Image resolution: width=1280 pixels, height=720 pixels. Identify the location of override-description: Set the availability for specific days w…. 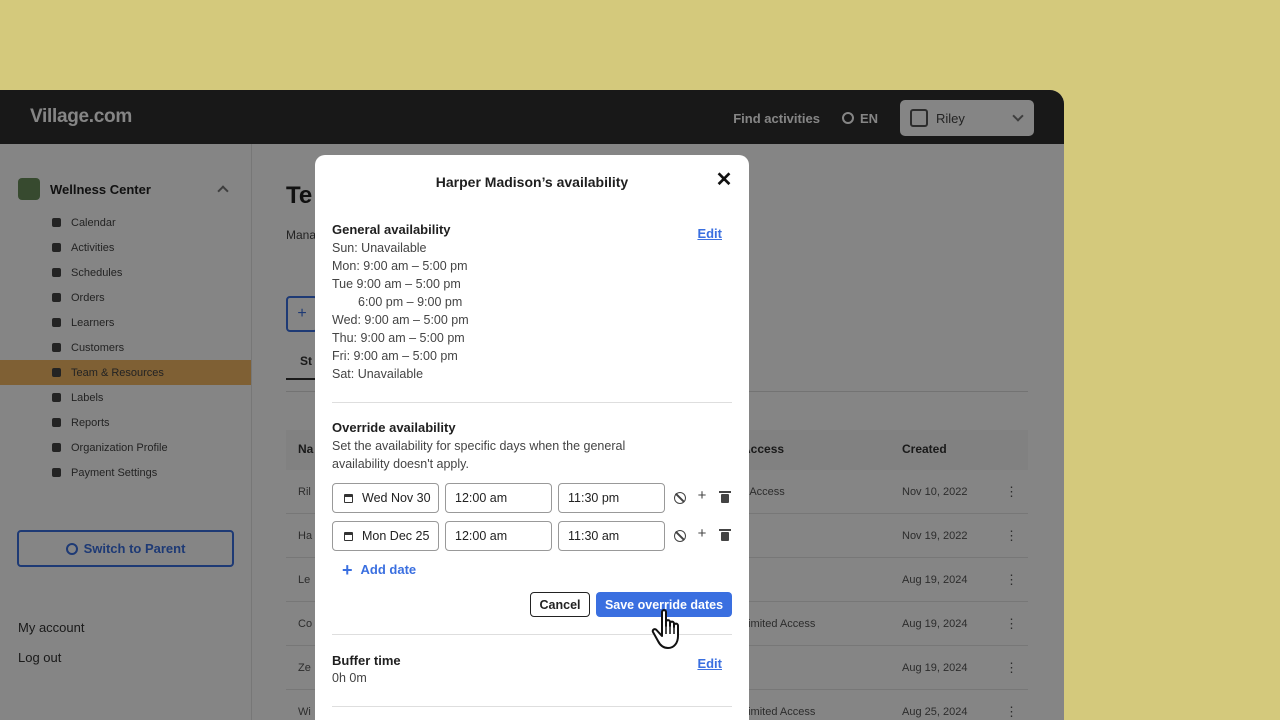
(479, 455).